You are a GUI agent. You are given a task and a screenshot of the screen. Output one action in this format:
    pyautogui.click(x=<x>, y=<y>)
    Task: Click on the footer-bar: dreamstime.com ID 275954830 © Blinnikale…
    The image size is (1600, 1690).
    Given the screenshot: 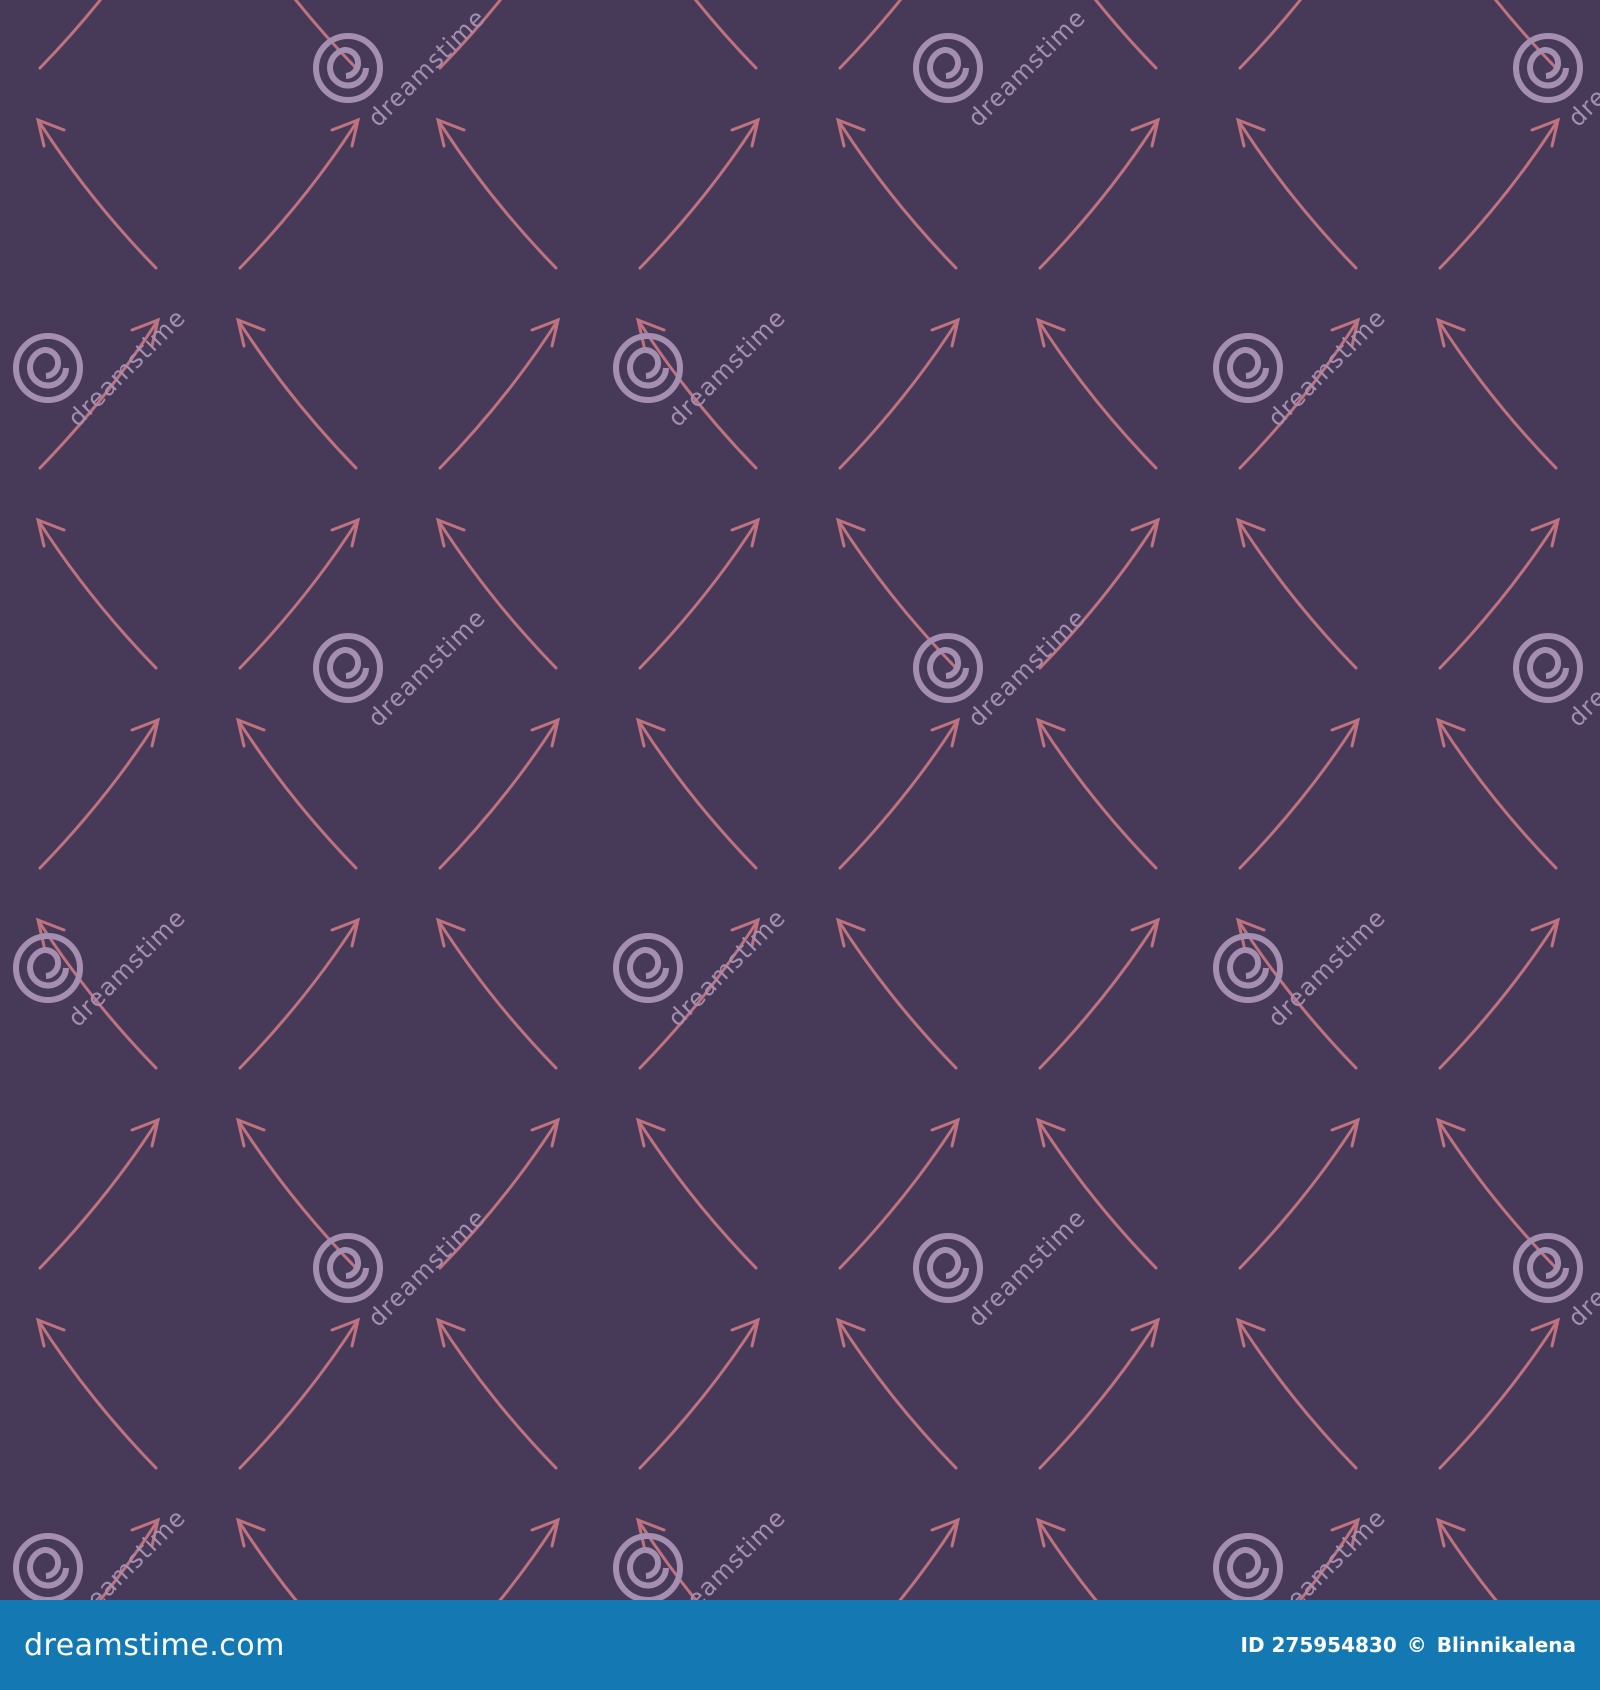 What is the action you would take?
    pyautogui.click(x=800, y=1645)
    